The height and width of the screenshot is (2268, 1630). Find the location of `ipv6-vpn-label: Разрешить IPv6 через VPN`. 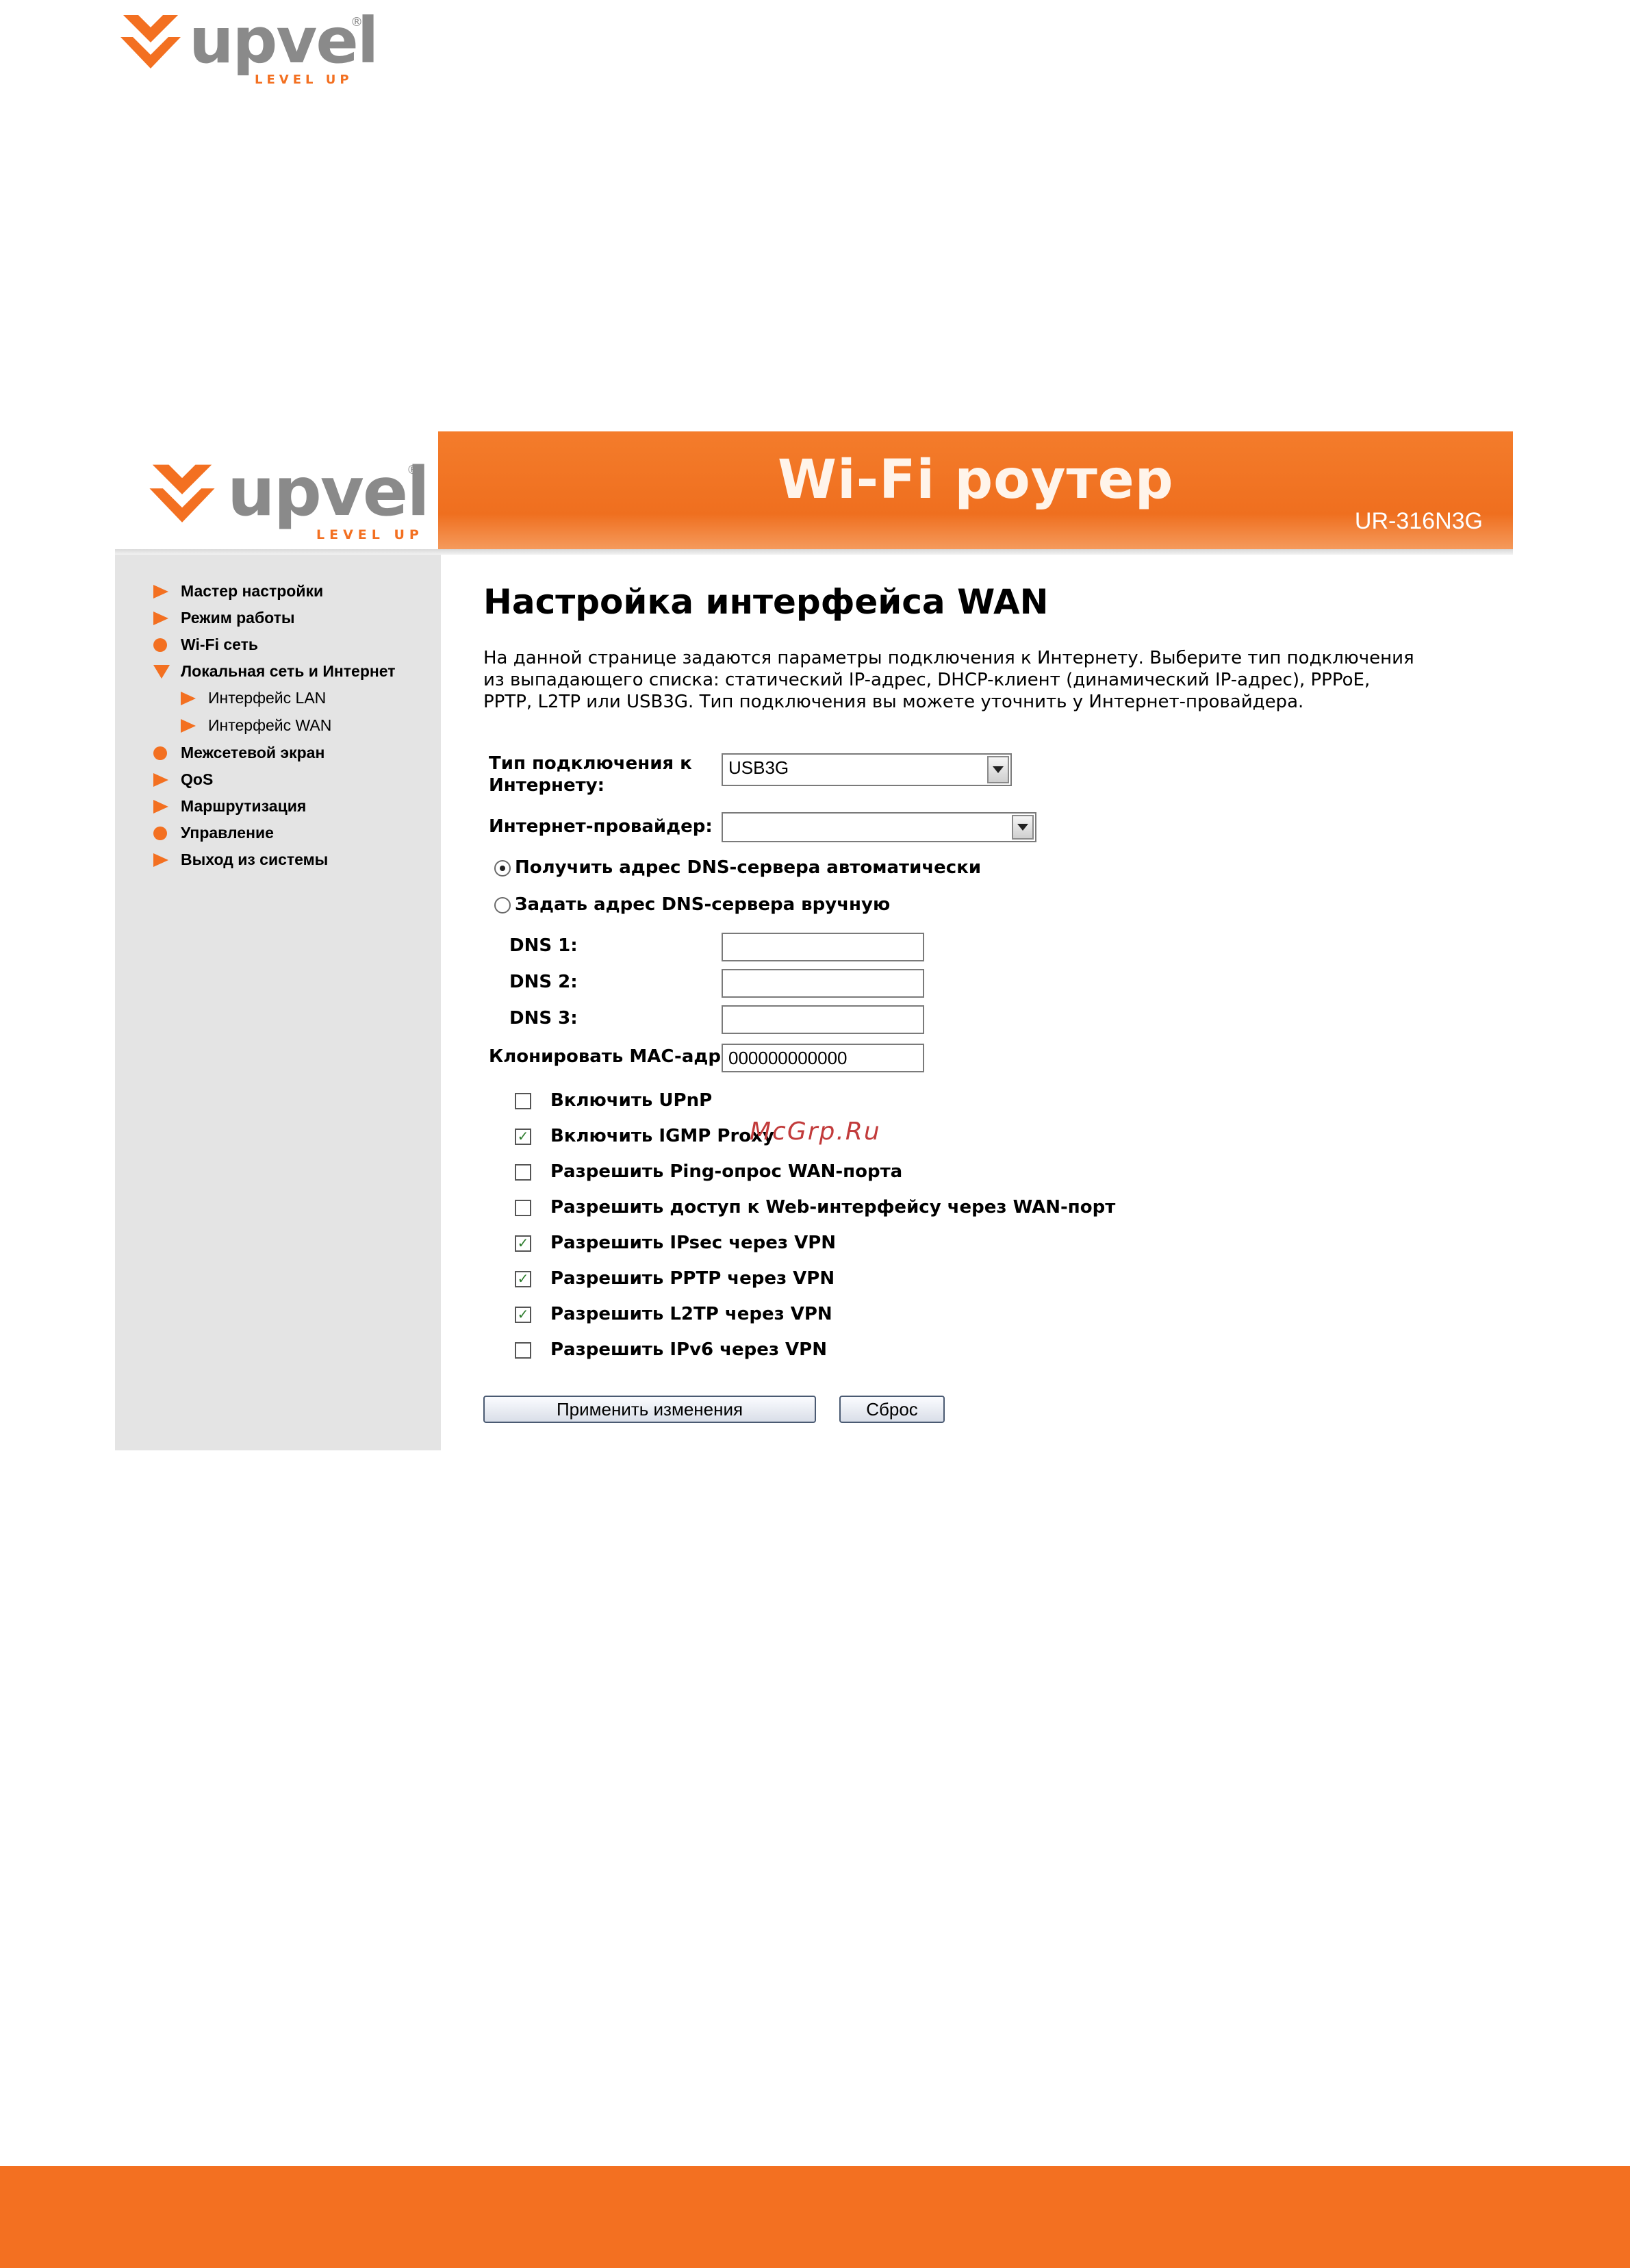

ipv6-vpn-label: Разрешить IPv6 через VPN is located at coordinates (688, 1349).